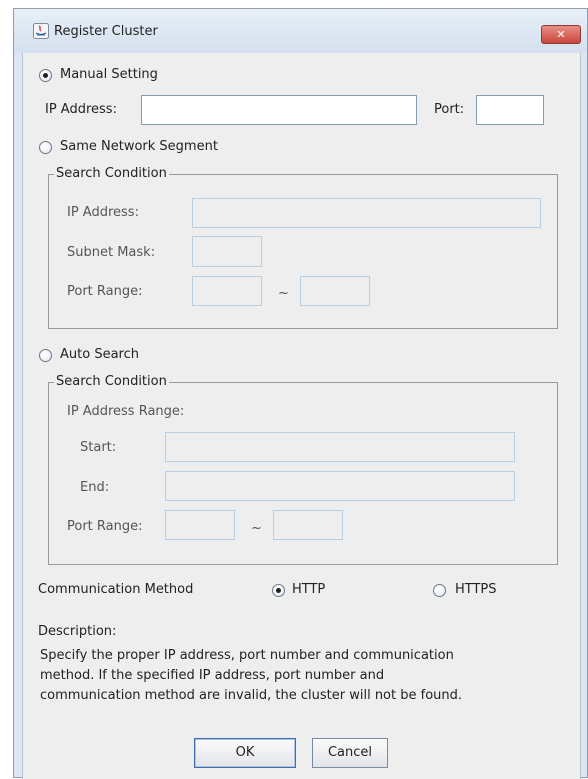 Image resolution: width=588 pixels, height=779 pixels. I want to click on auto-search-start-label: Start:, so click(98, 447).